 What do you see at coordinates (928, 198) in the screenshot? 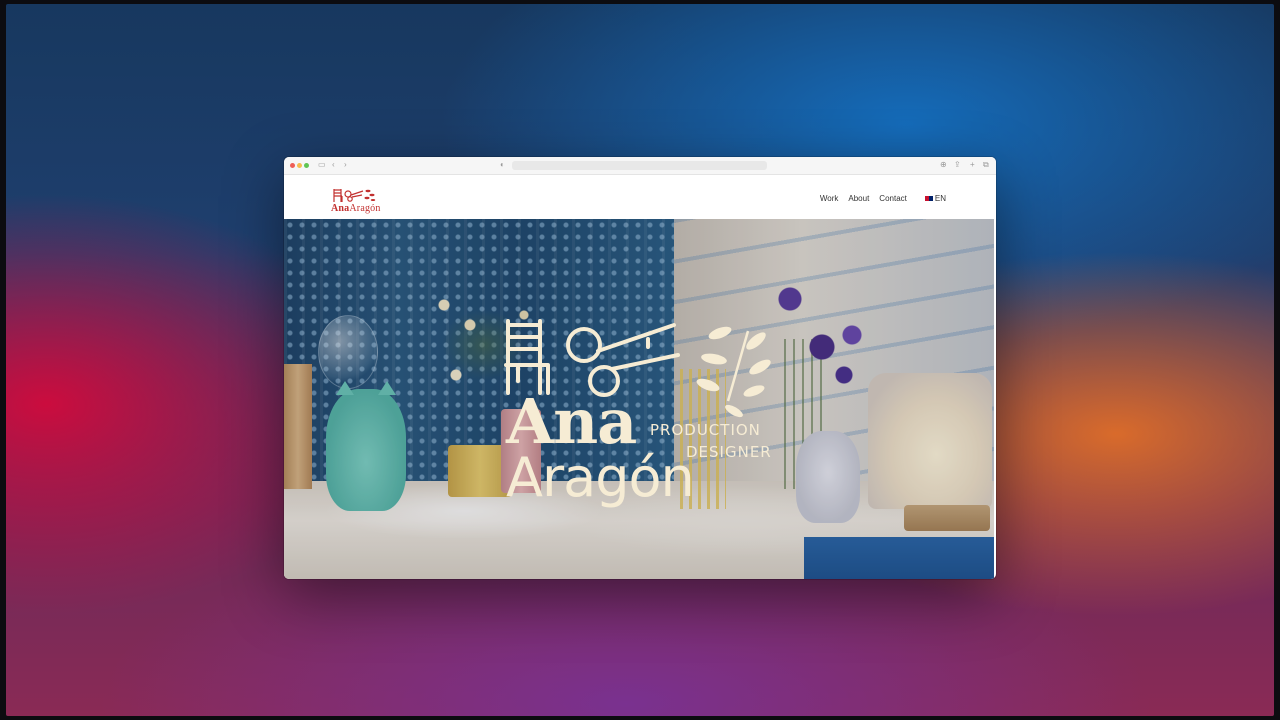
I see `uk-flag-icon` at bounding box center [928, 198].